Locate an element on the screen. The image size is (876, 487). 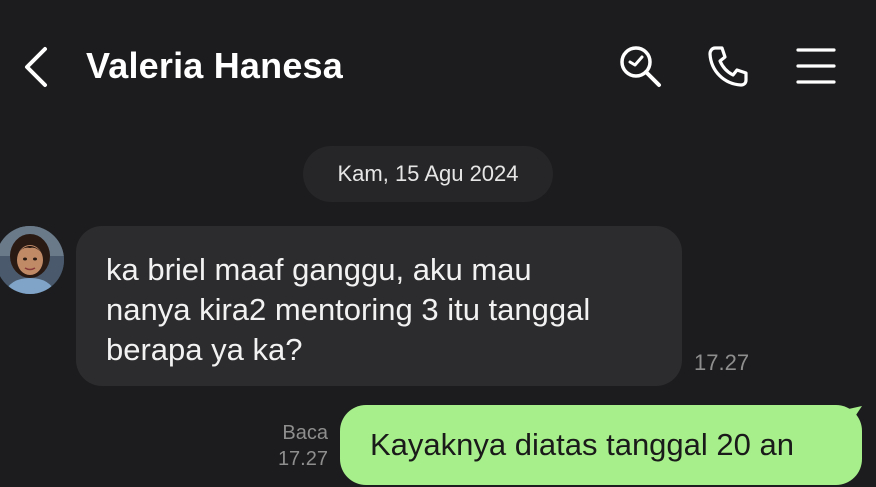
contact-name: Valeria Hanesa is located at coordinates (214, 66).